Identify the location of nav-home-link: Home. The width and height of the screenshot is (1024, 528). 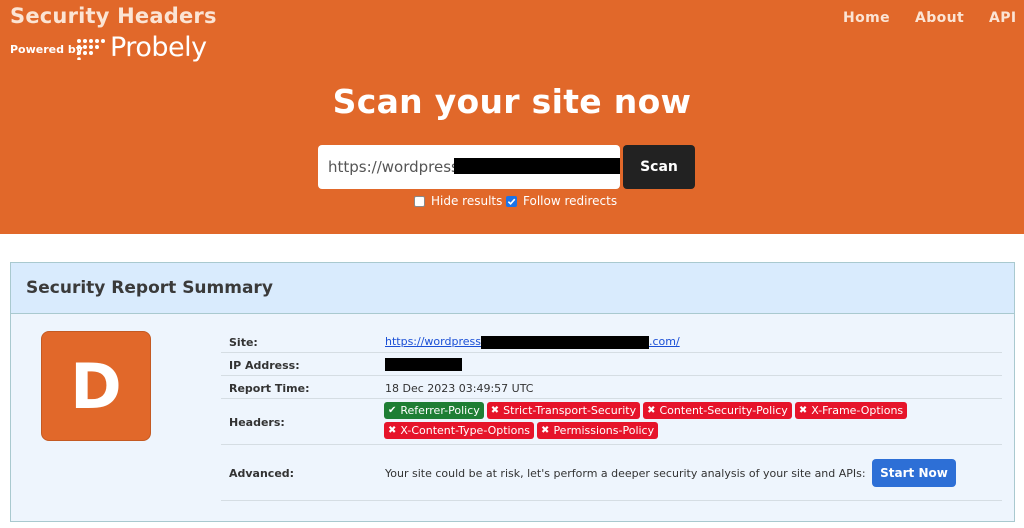
(866, 18).